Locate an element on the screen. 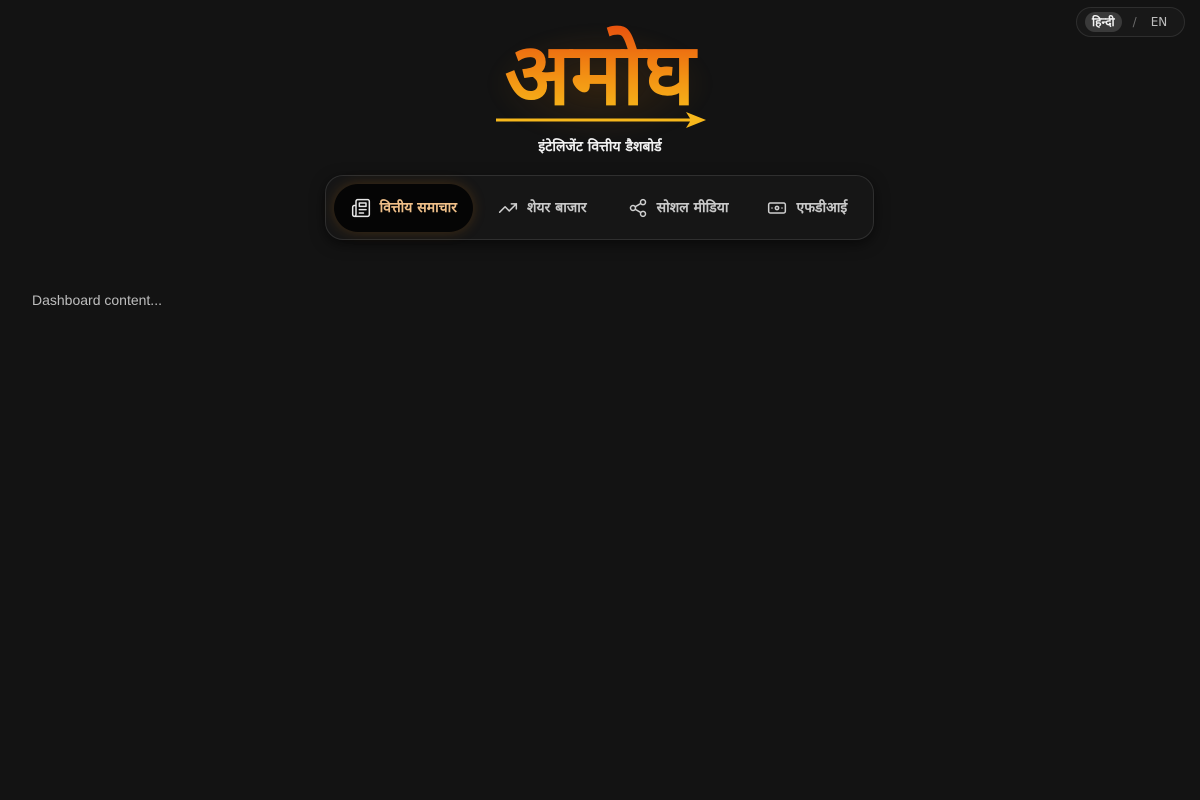 This screenshot has width=1200, height=800. tab-fdi: एफडीआई is located at coordinates (806, 208).